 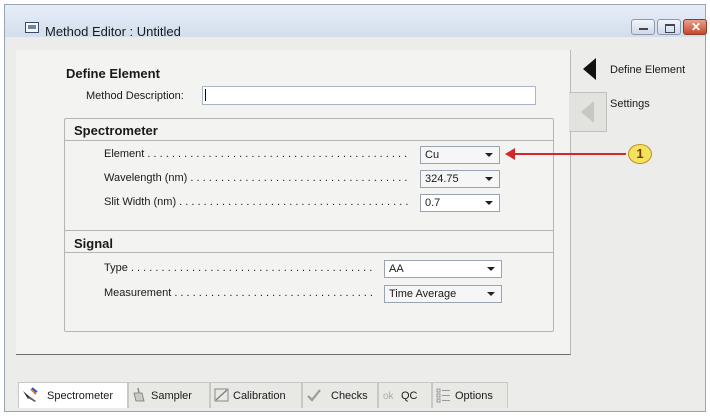 I want to click on qc-icon: ok, so click(x=389, y=396).